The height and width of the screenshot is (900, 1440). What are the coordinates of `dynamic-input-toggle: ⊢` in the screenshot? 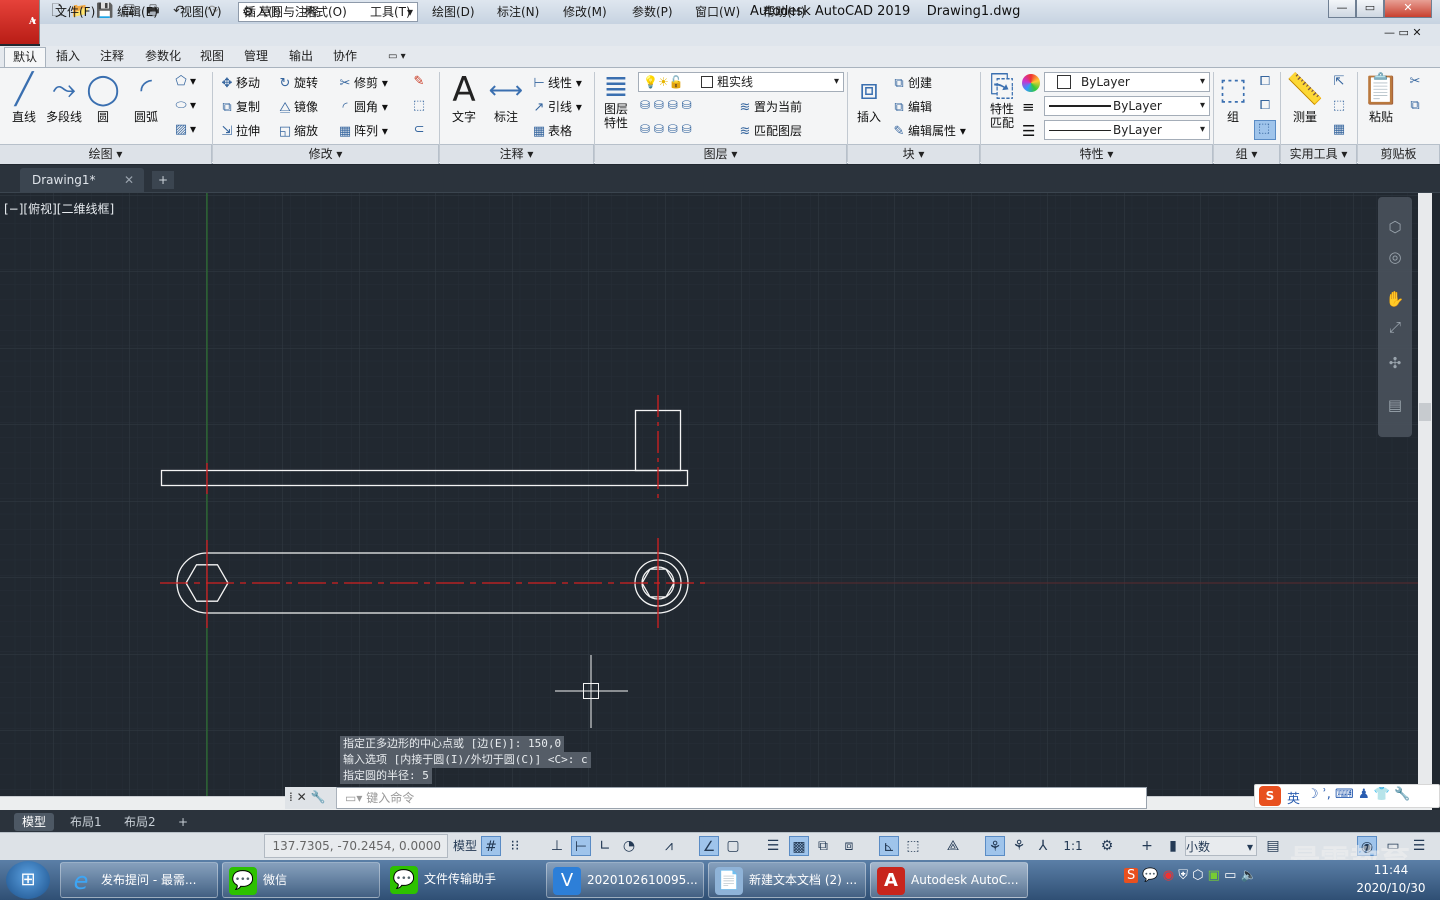 It's located at (581, 846).